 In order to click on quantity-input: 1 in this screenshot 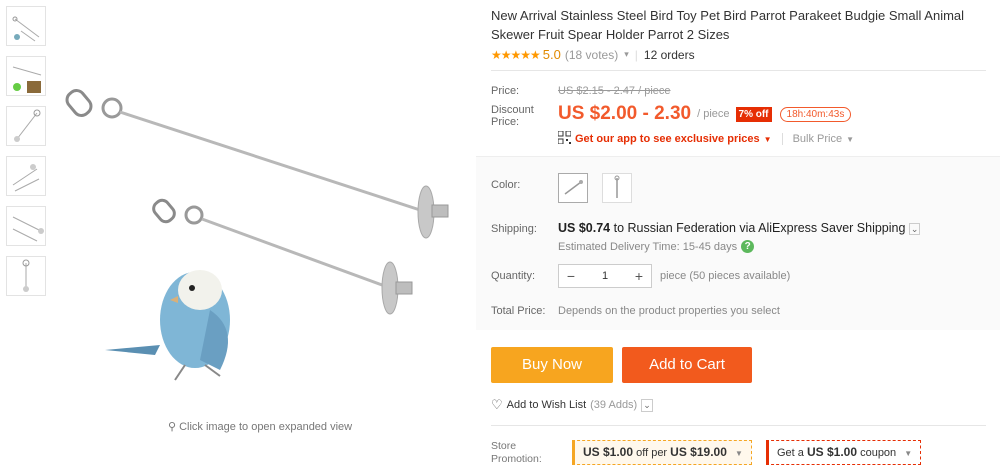, I will do `click(605, 276)`.